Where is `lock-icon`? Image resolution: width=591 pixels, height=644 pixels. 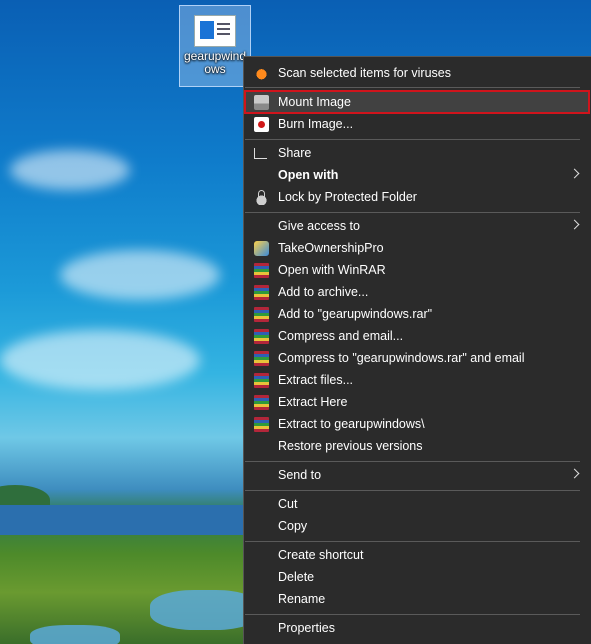 lock-icon is located at coordinates (261, 197).